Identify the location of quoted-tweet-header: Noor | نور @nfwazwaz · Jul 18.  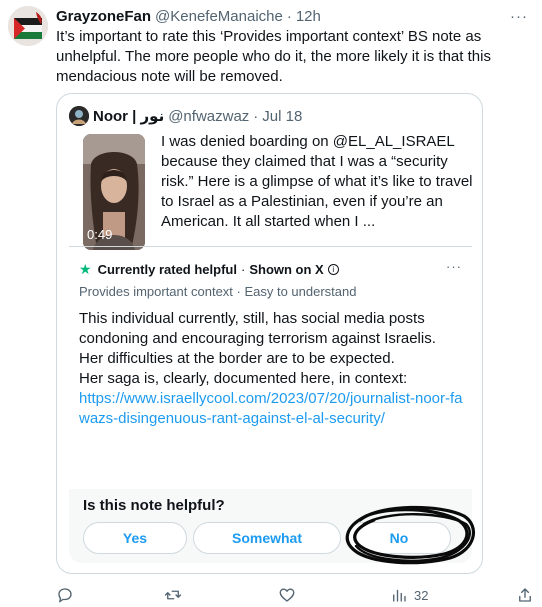
(185, 116).